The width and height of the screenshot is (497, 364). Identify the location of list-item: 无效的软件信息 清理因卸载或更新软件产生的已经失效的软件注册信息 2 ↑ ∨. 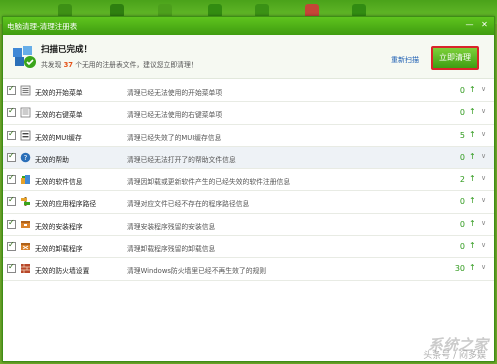
(248, 180).